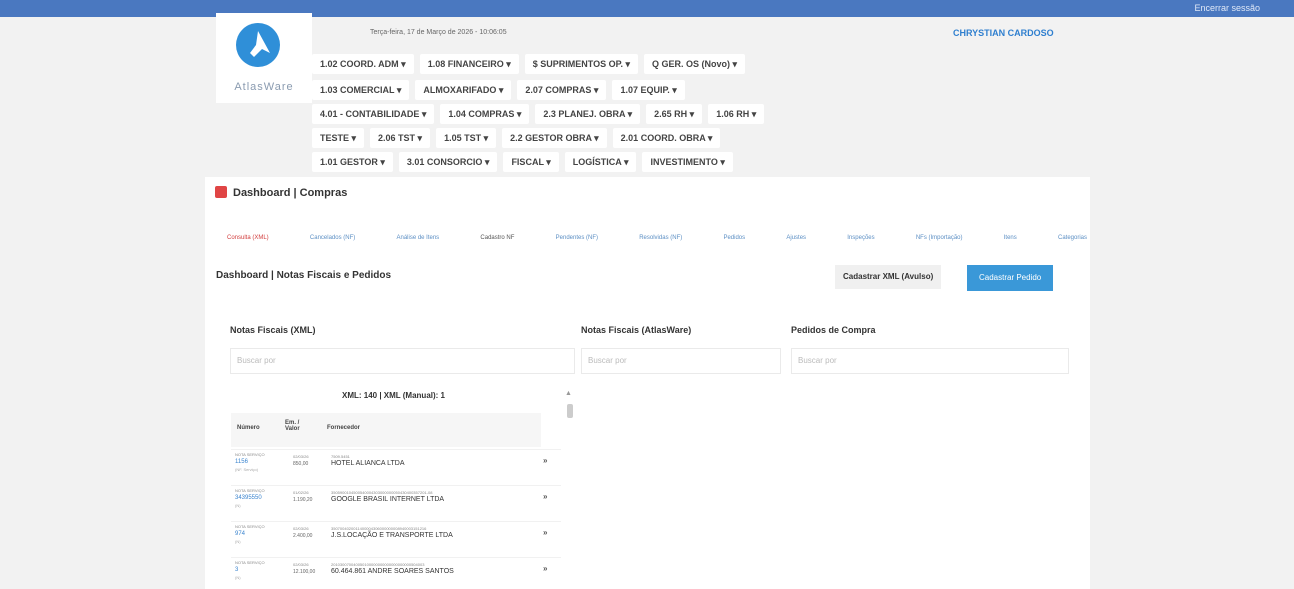  Describe the element at coordinates (577, 238) in the screenshot. I see `tab-pendentes: Pendentes (NF)` at that location.